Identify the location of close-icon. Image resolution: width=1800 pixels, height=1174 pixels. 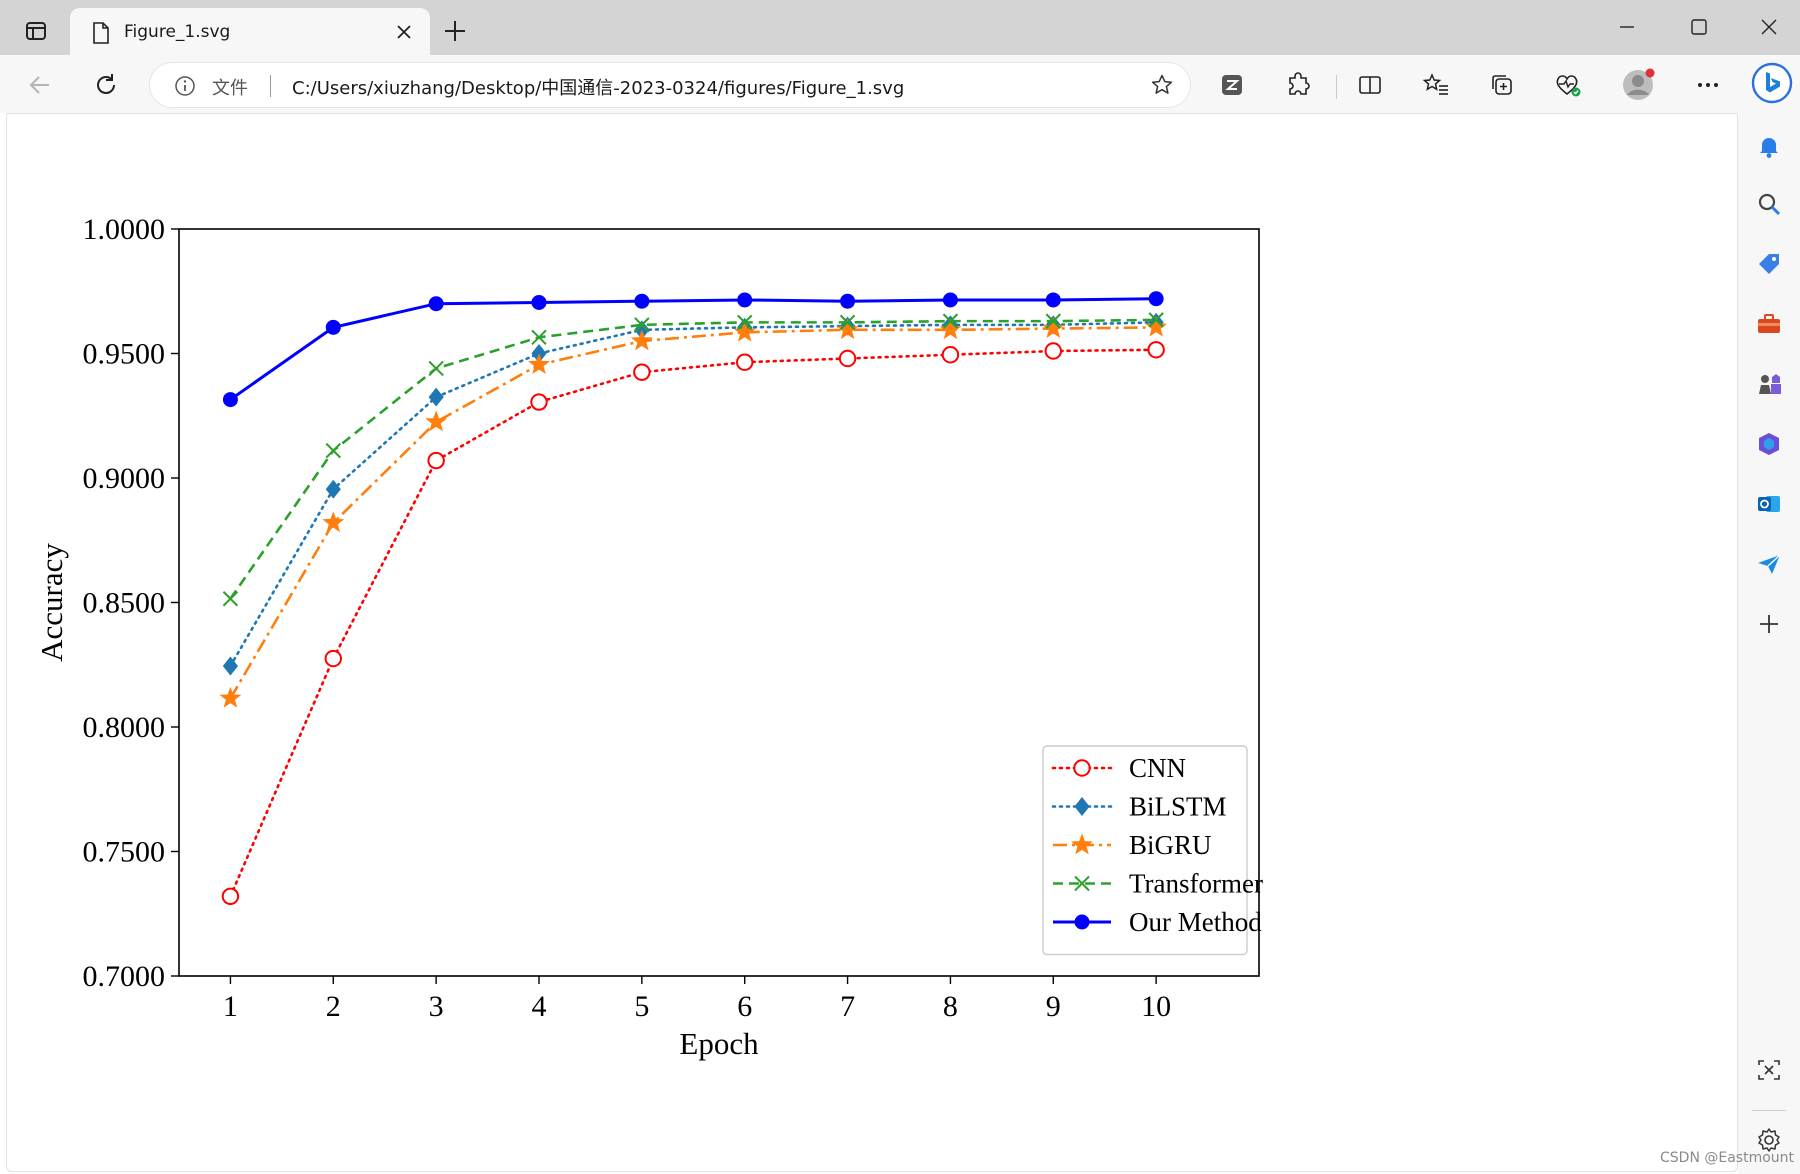
(404, 32).